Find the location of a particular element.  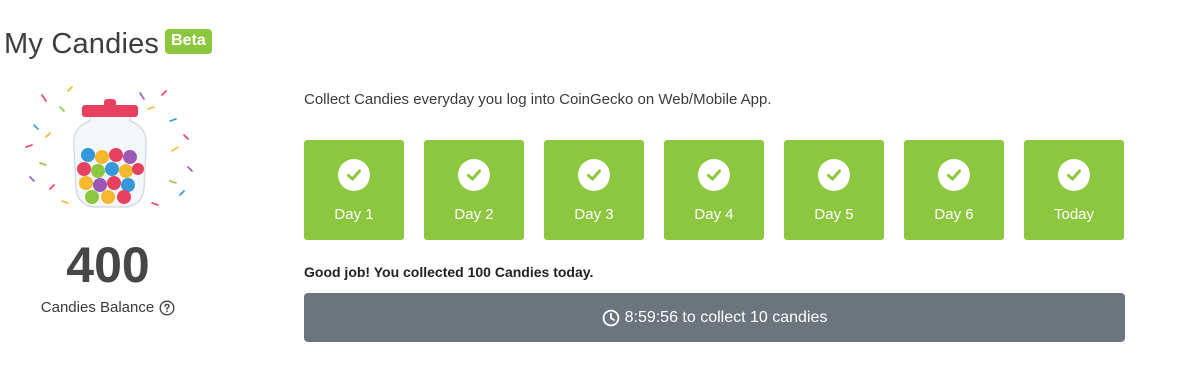

collect-candies-button: 8:59:56 to collect 10 candies is located at coordinates (714, 317).